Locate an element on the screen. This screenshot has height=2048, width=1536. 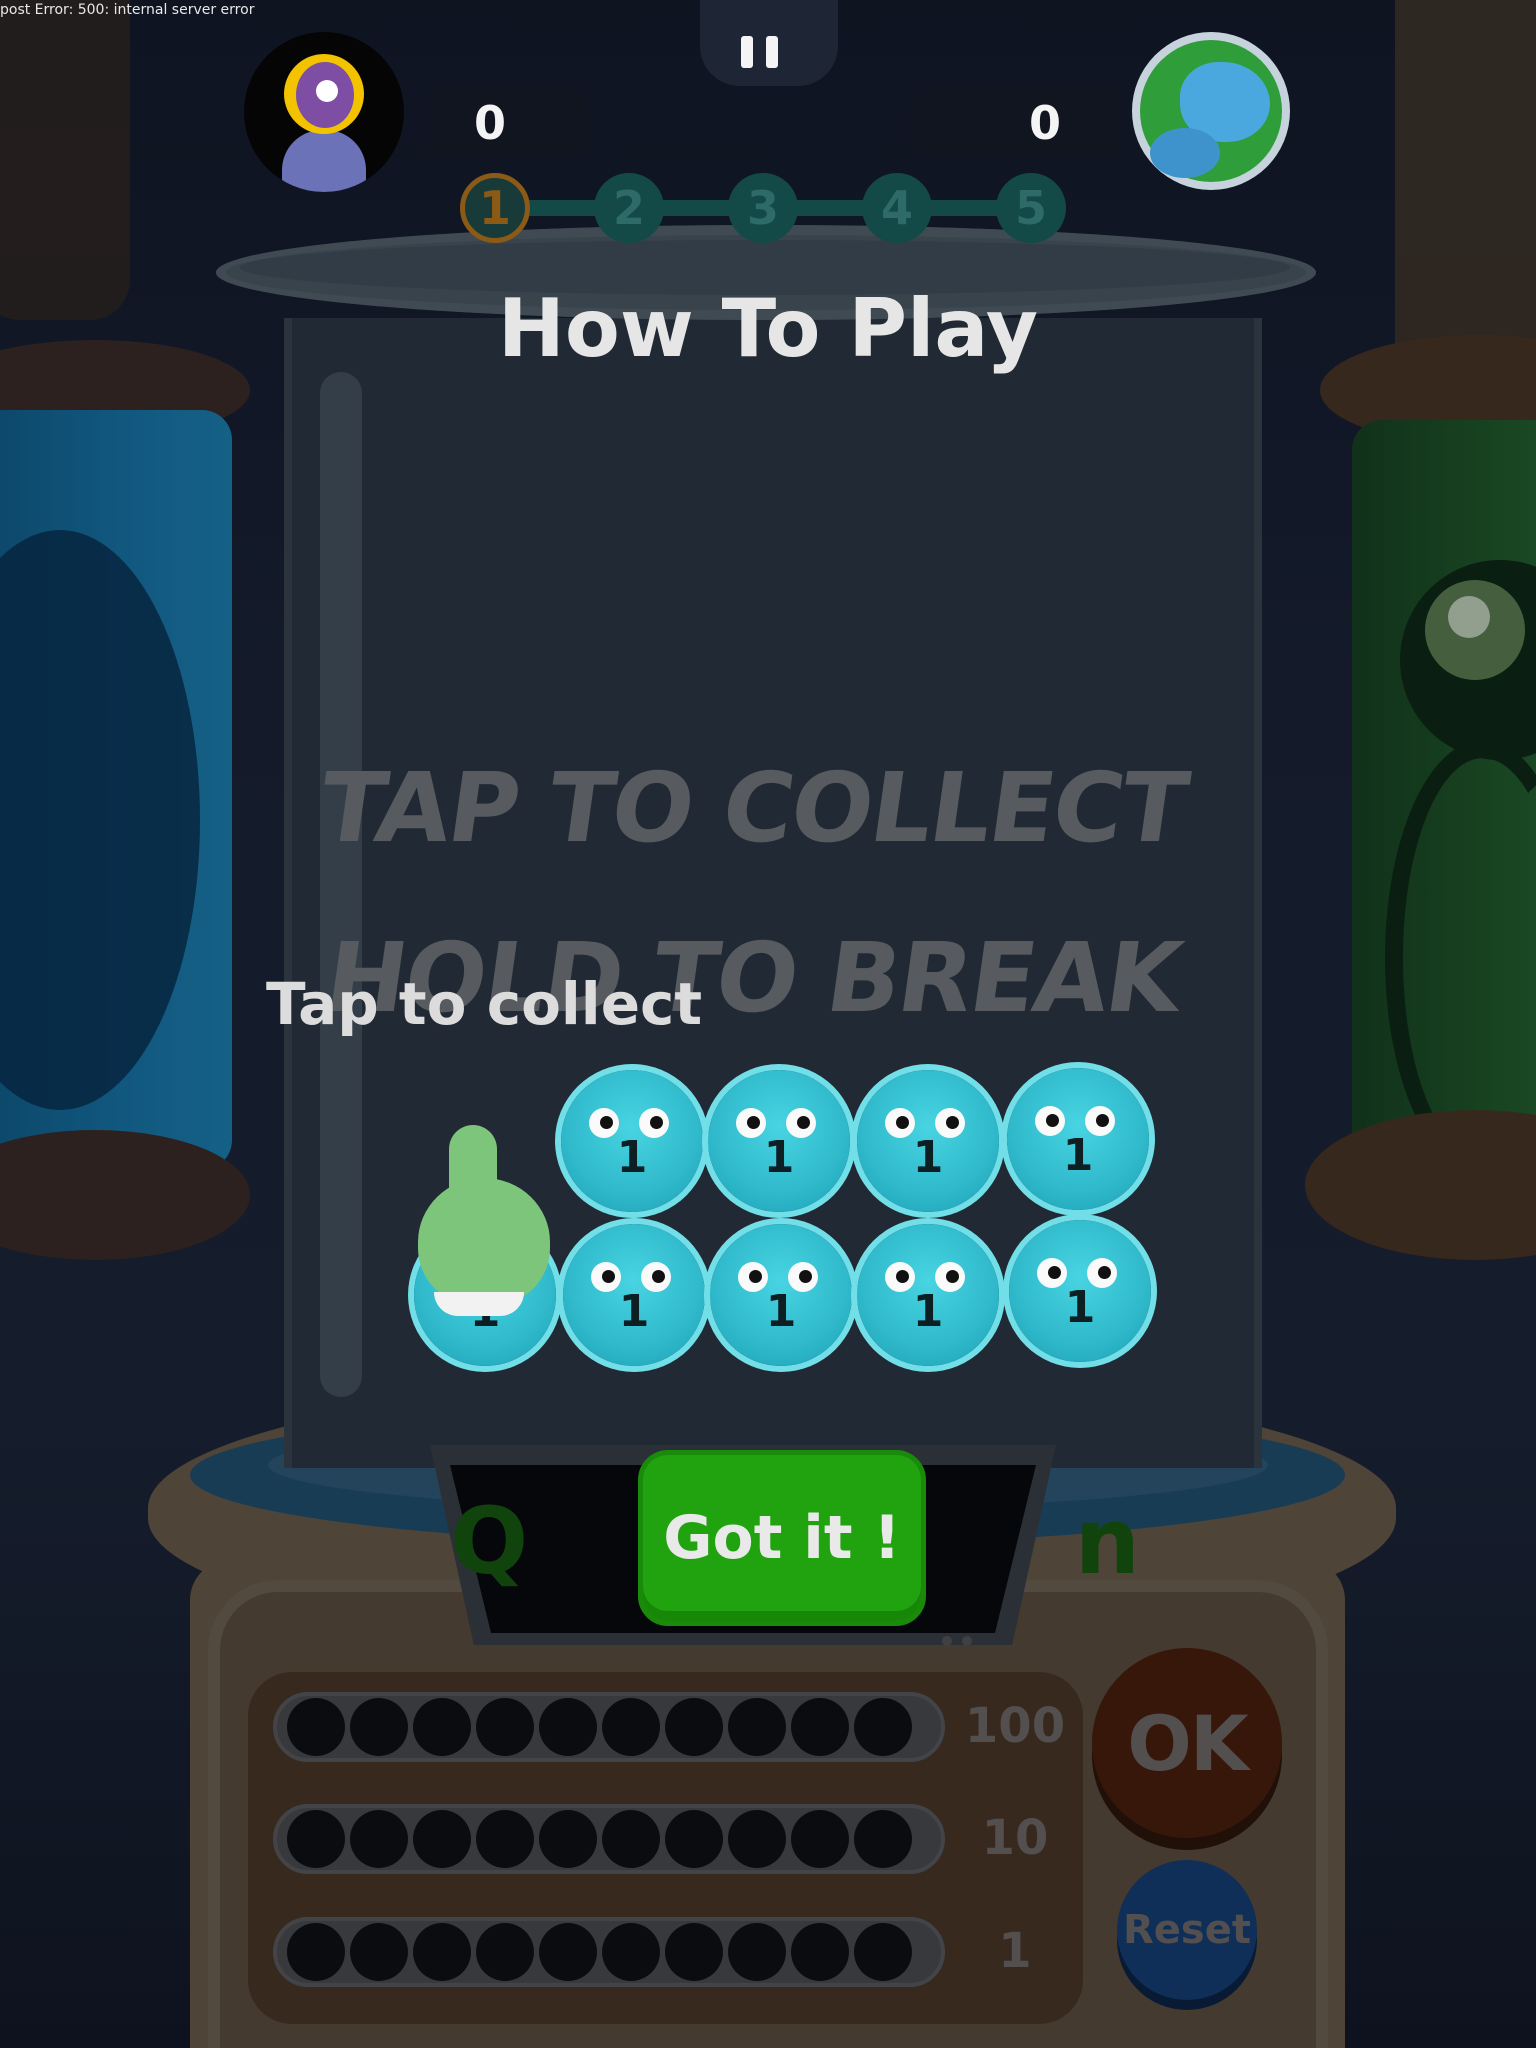
pause-icon-bar is located at coordinates (772, 52).